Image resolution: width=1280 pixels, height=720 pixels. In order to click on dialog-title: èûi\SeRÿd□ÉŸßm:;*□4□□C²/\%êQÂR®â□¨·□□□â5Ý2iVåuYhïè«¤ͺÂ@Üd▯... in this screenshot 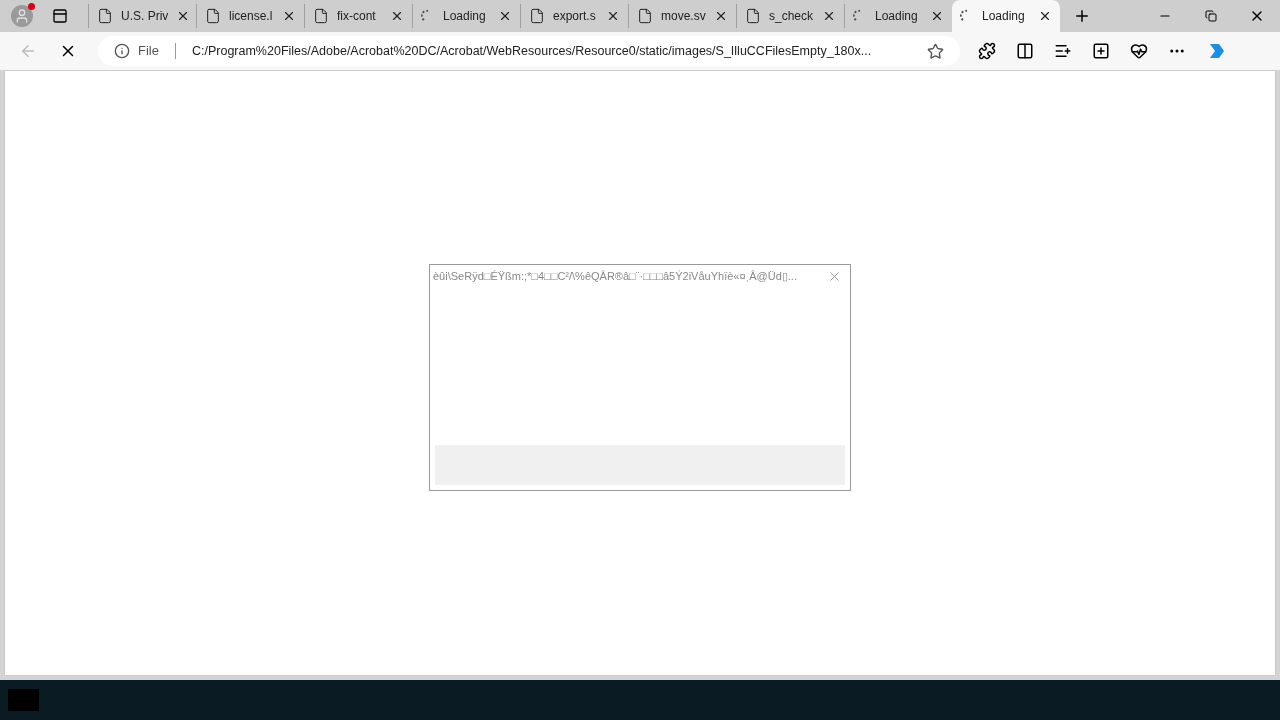, I will do `click(615, 277)`.